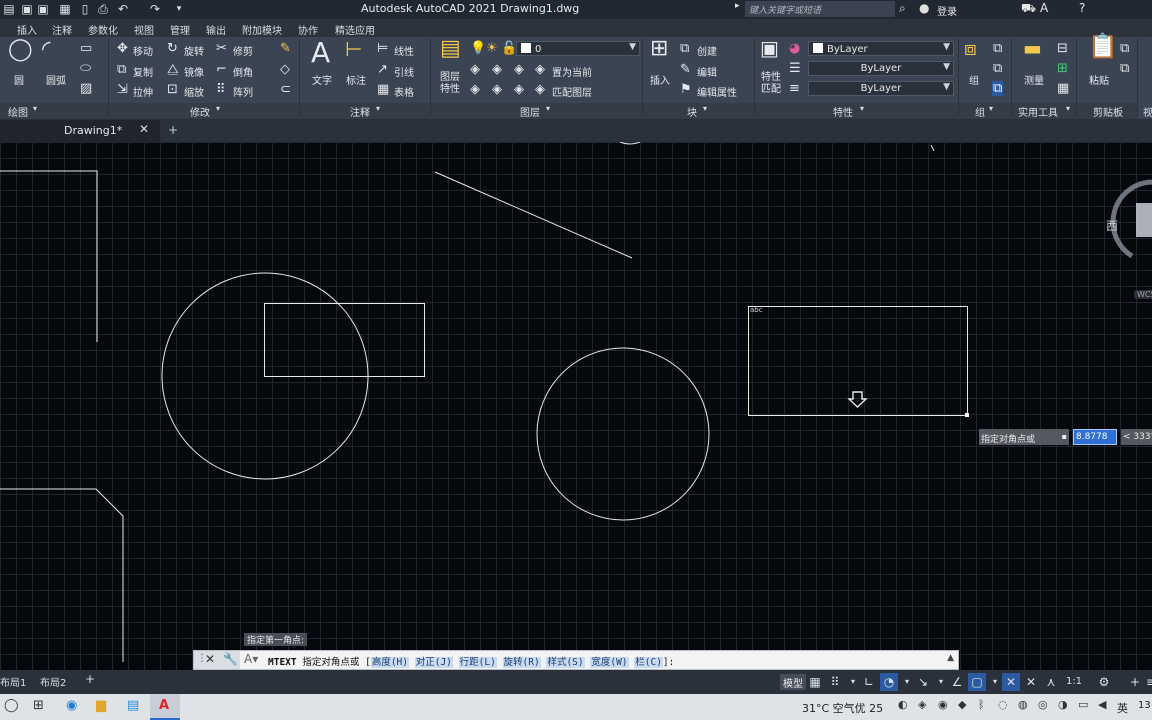 This screenshot has height=720, width=1152. What do you see at coordinates (243, 71) in the screenshot?
I see `fillet-button: 倒角` at bounding box center [243, 71].